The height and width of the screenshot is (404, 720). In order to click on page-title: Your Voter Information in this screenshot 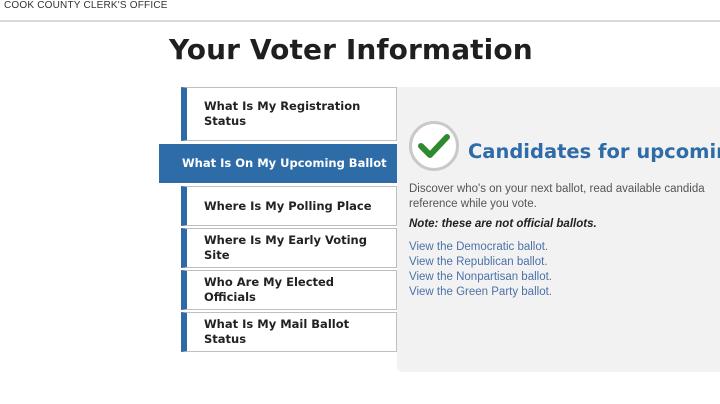, I will do `click(351, 49)`.